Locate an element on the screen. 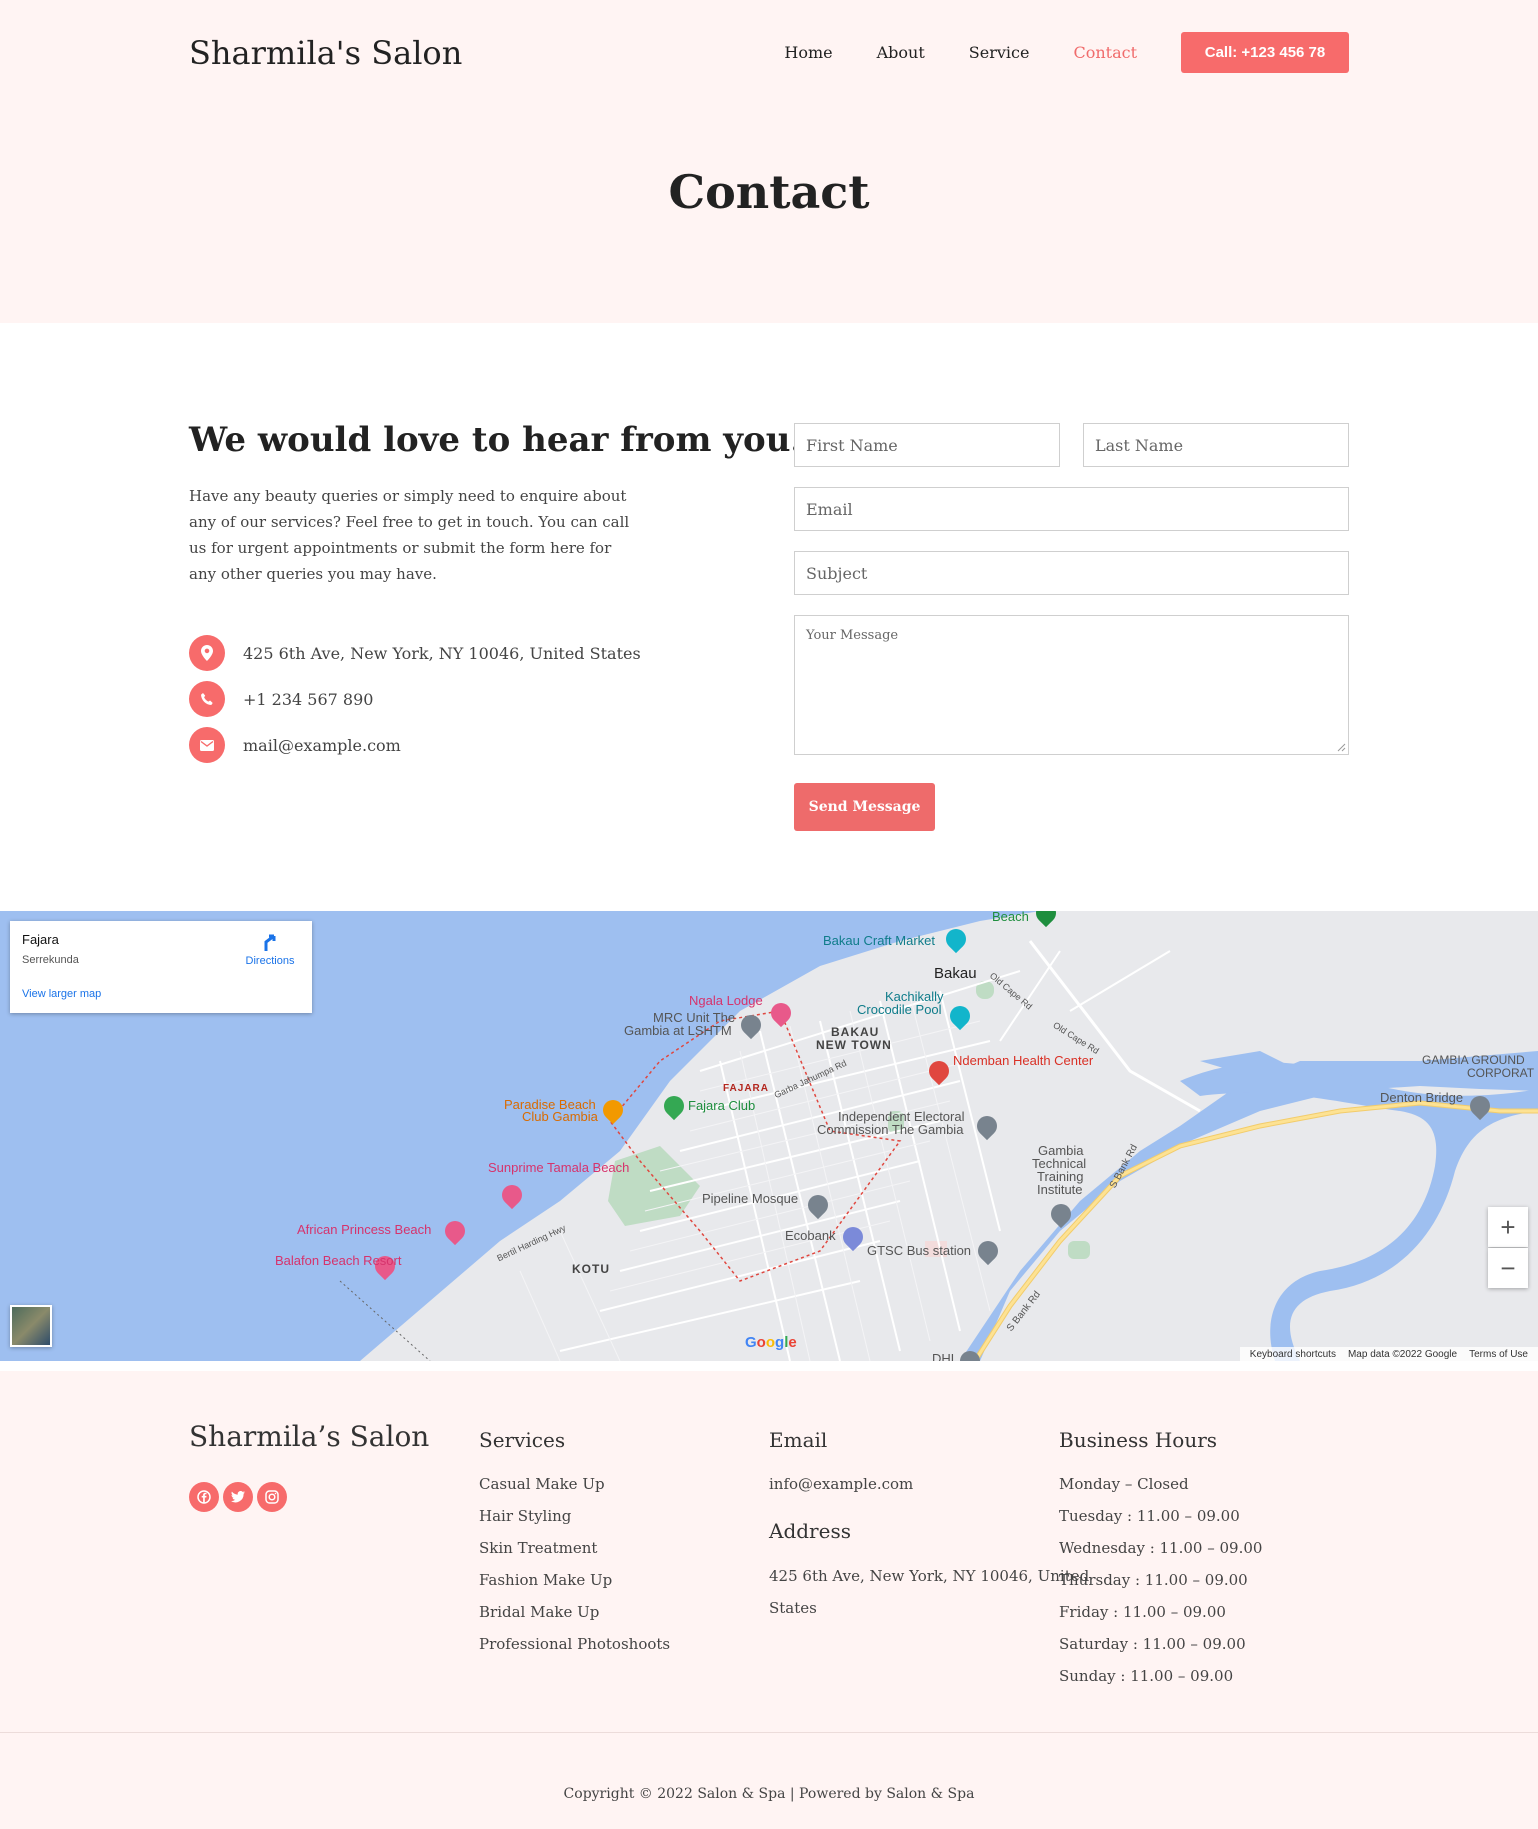  hours-row: Monday – Closed is located at coordinates (1124, 1484).